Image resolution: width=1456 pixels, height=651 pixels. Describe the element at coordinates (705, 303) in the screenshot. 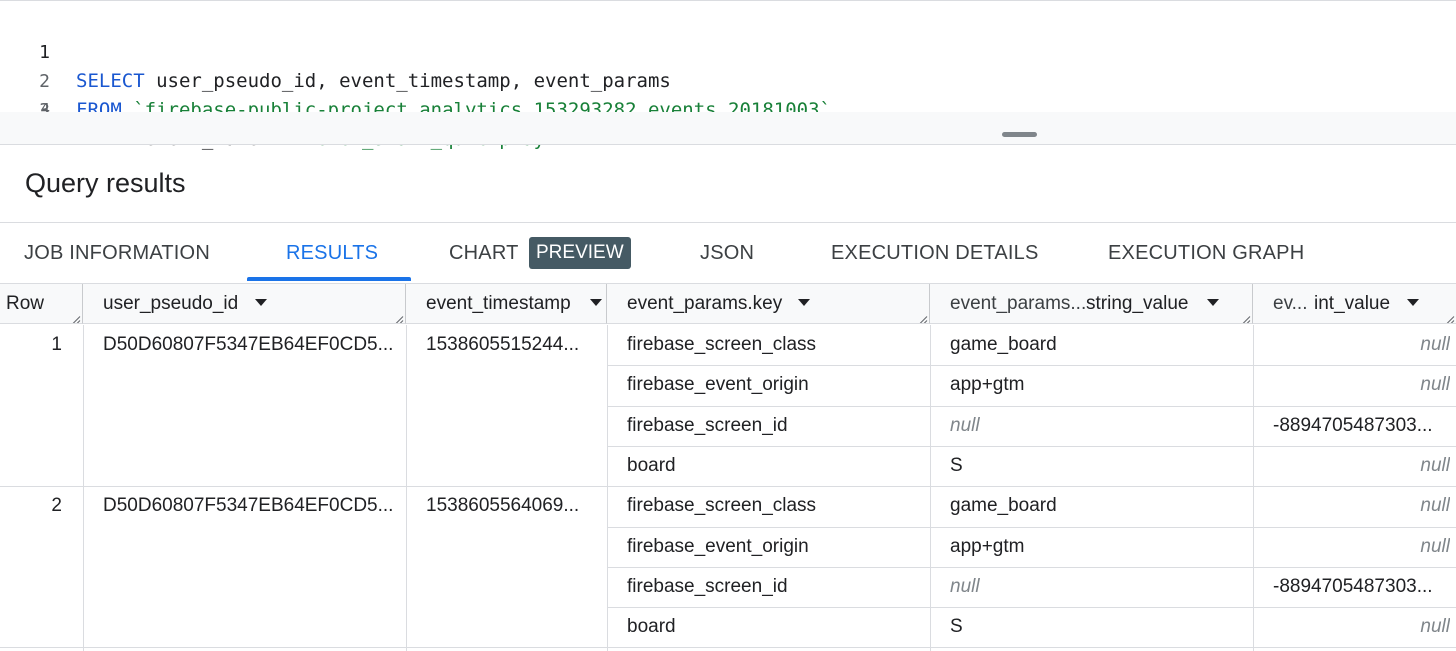

I see `column-header-label: event_params.key` at that location.